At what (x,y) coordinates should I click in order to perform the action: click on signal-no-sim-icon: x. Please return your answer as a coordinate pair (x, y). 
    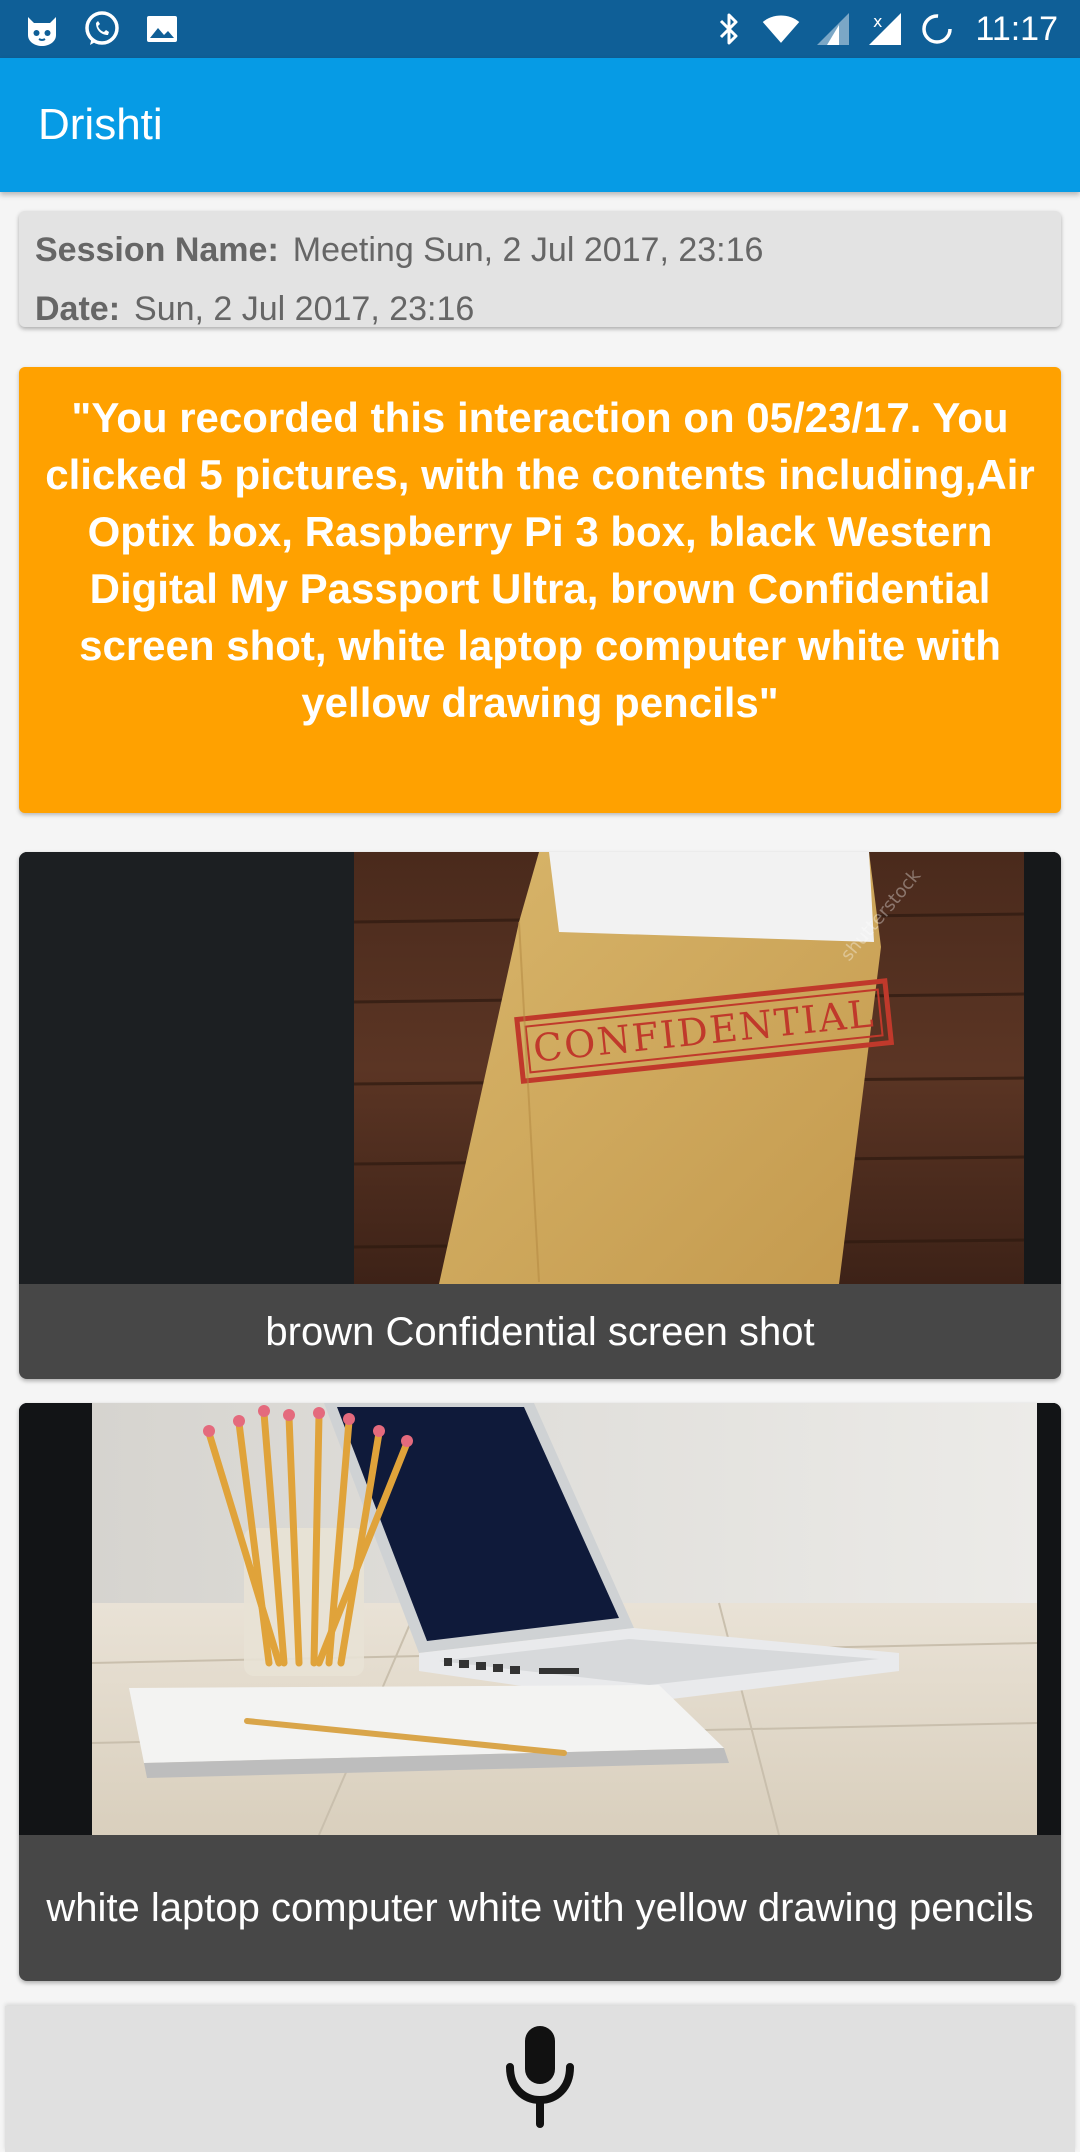
    Looking at the image, I should click on (885, 29).